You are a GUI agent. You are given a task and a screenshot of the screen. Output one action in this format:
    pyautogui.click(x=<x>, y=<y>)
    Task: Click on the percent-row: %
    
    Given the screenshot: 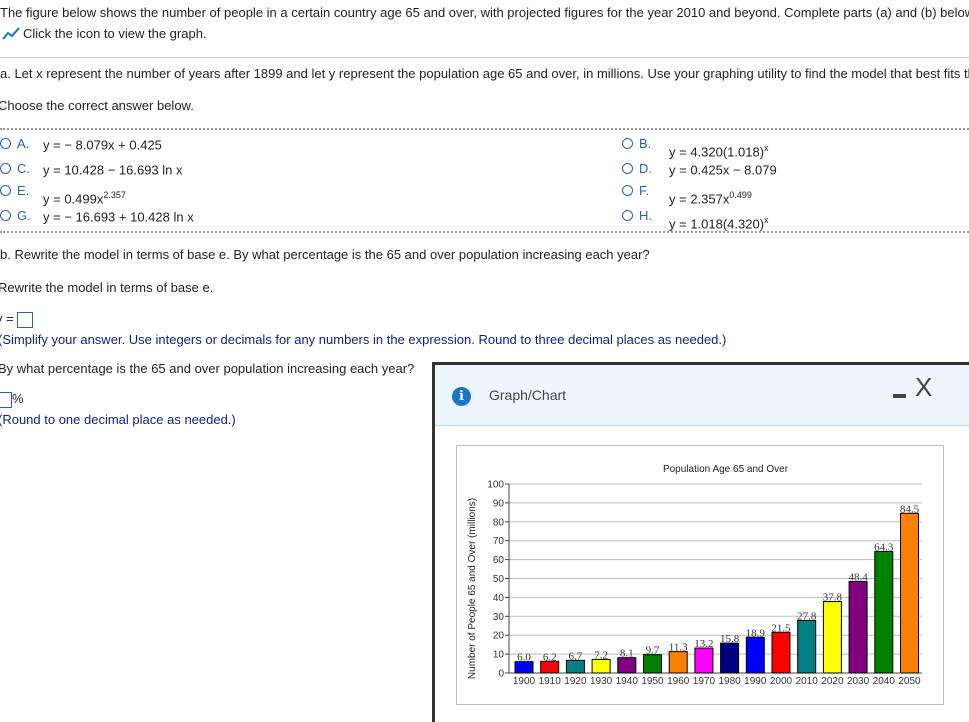 What is the action you would take?
    pyautogui.click(x=12, y=399)
    